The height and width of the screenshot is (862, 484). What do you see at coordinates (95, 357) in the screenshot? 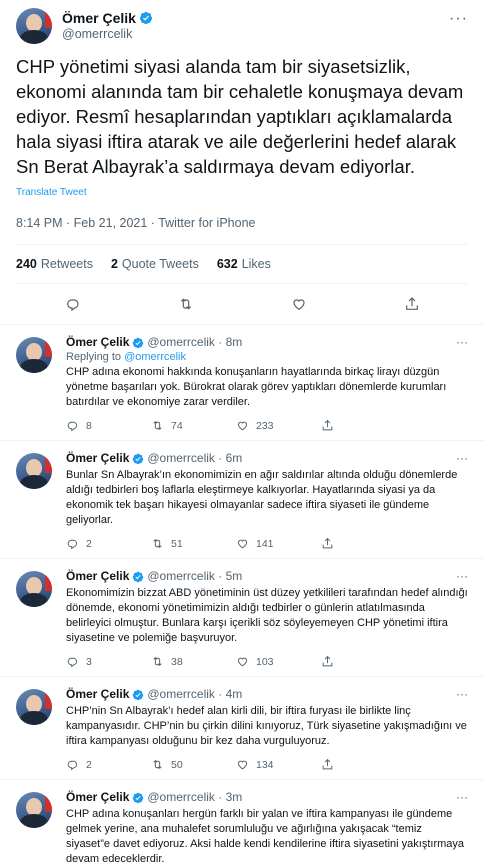
I see `replying-to-prefix: Replying to` at bounding box center [95, 357].